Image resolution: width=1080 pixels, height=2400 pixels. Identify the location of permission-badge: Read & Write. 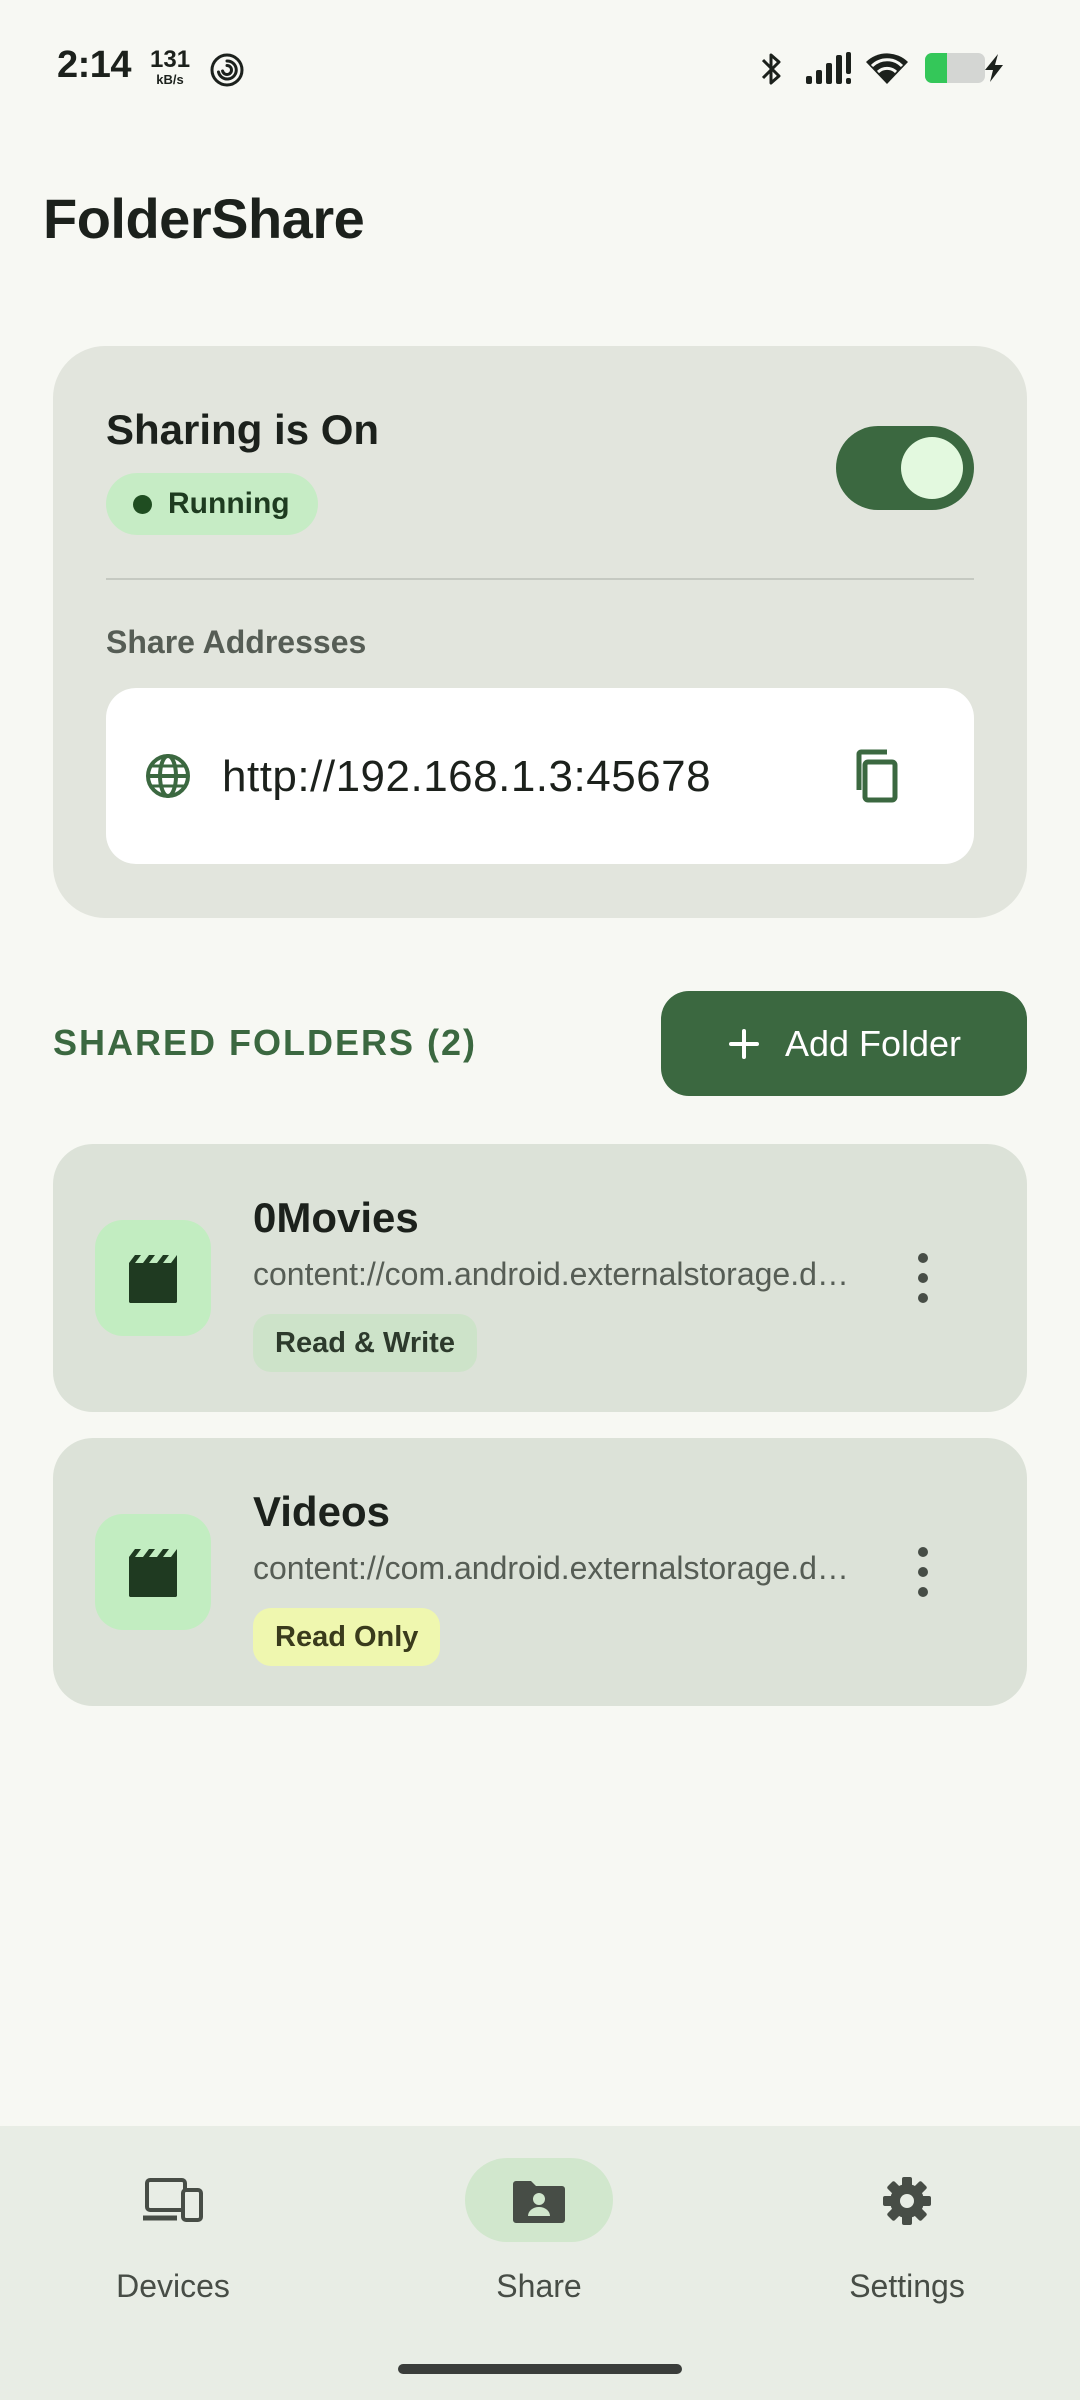
(365, 1343).